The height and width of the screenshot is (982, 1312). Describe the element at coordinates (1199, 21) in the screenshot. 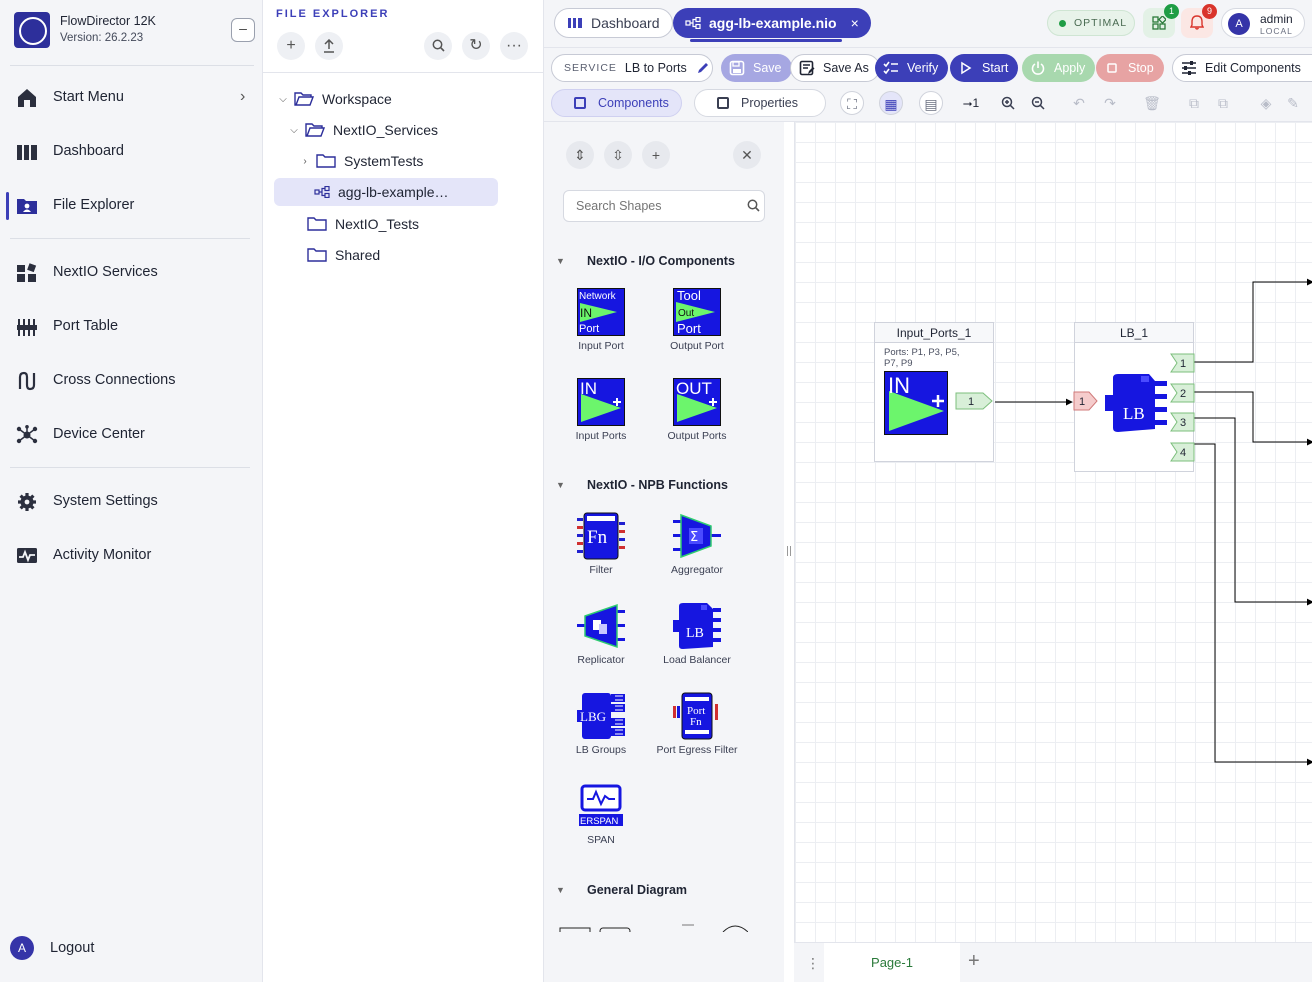

I see `notifications-button: 9` at that location.